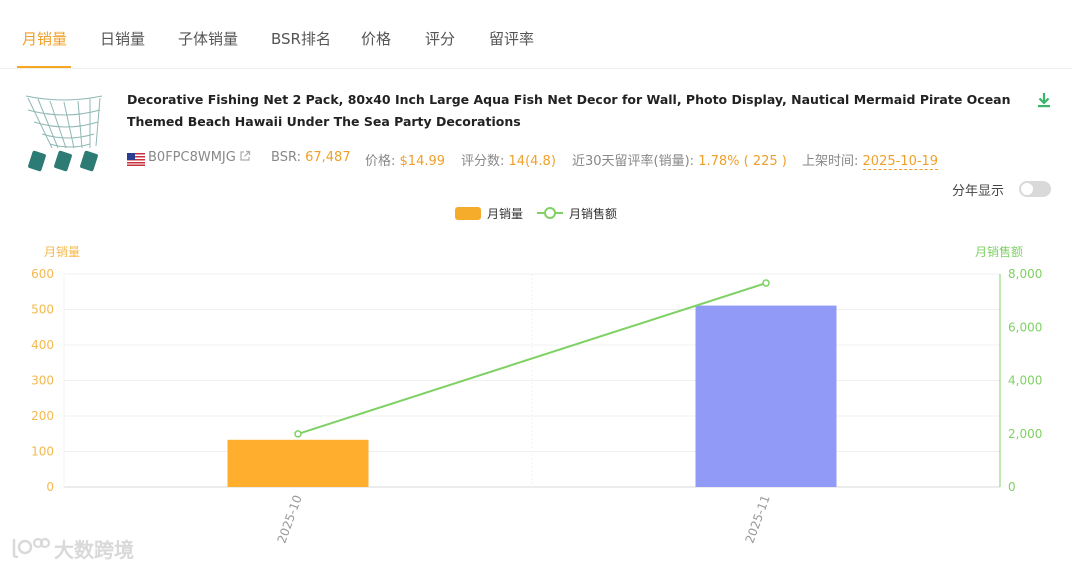 Image resolution: width=1080 pixels, height=567 pixels. Describe the element at coordinates (1012, 487) in the screenshot. I see `right-axis-tick-label: 0` at that location.